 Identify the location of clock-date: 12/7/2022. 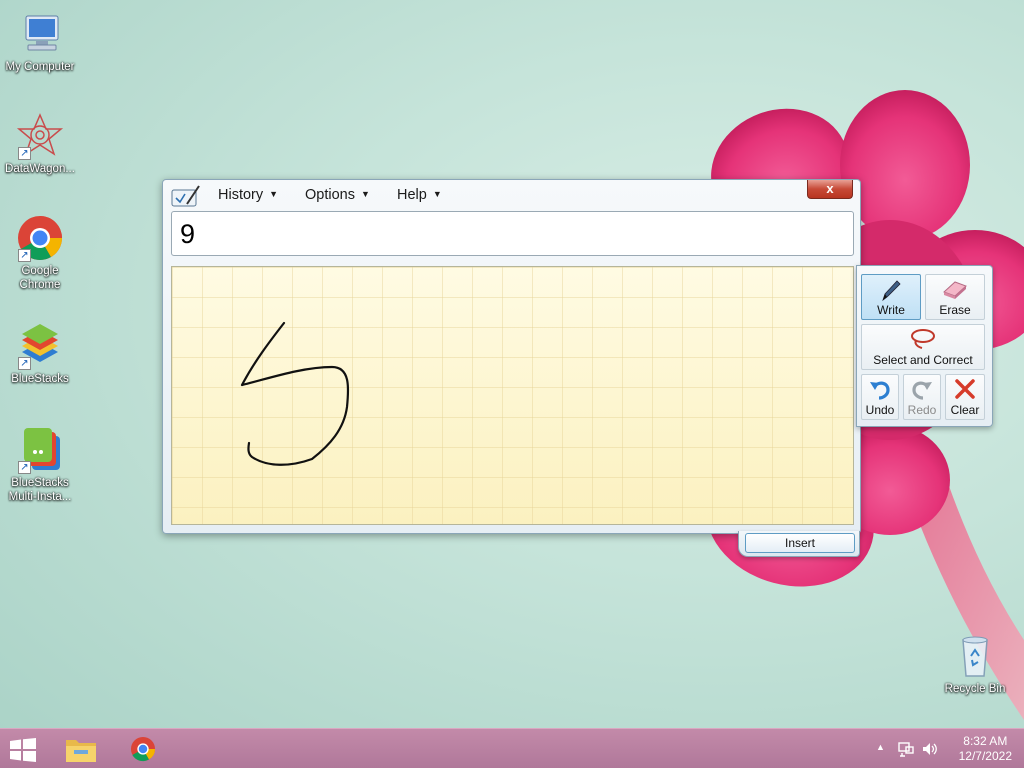
(985, 756).